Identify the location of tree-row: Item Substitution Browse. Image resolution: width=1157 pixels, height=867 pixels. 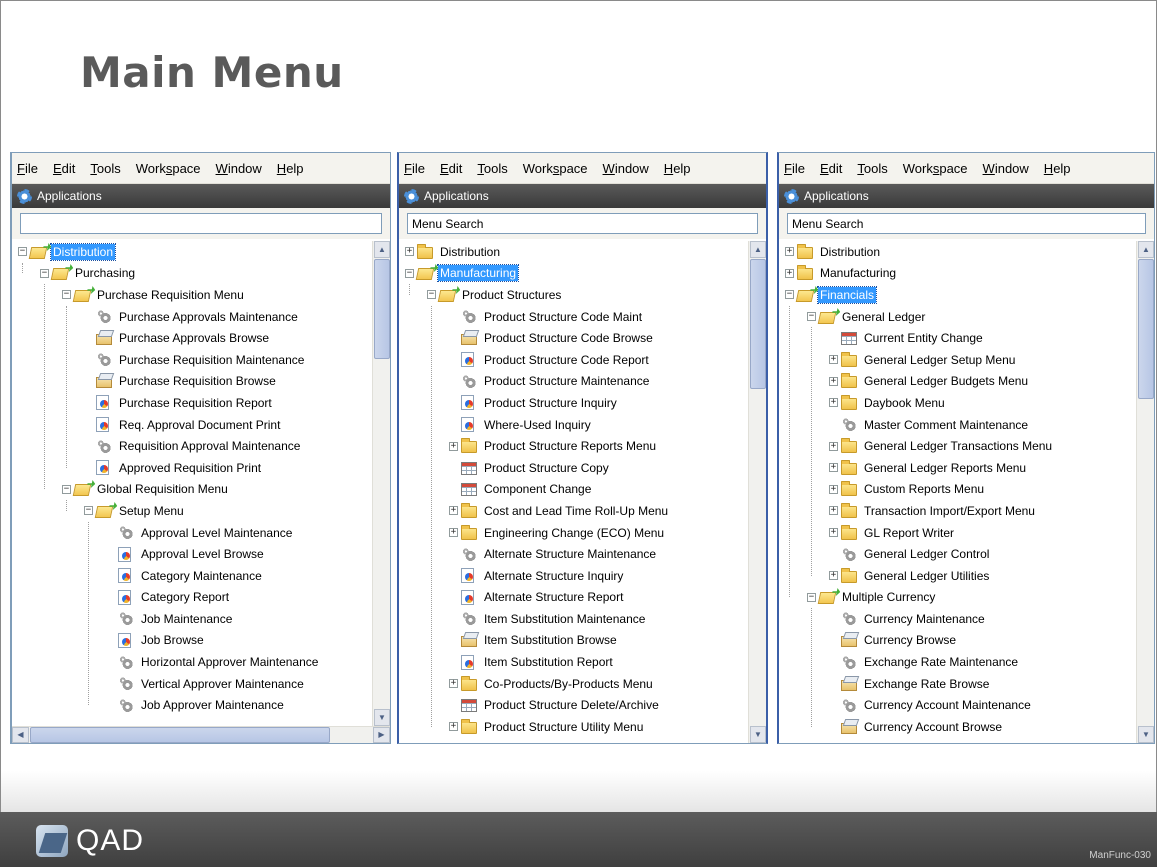
(573, 641).